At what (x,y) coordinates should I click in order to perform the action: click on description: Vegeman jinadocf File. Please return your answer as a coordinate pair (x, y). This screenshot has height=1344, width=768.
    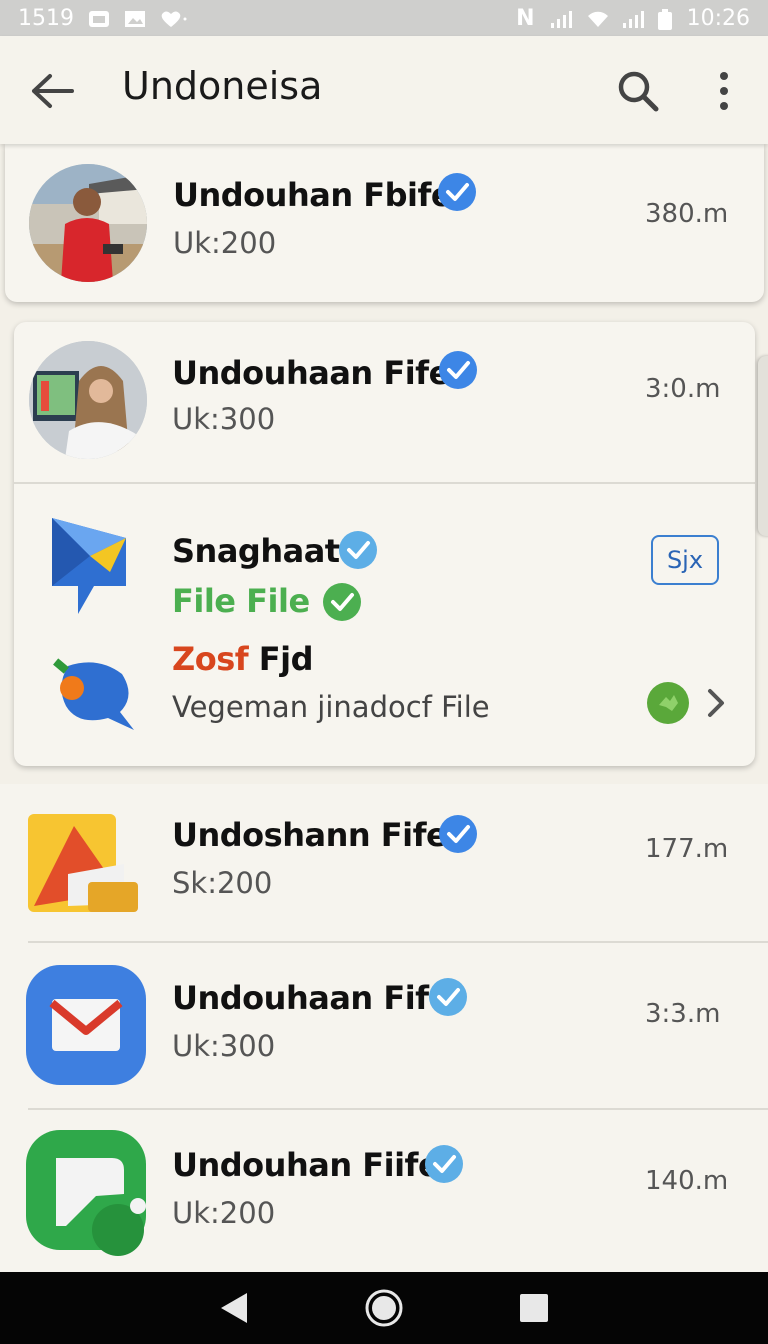
    Looking at the image, I should click on (331, 707).